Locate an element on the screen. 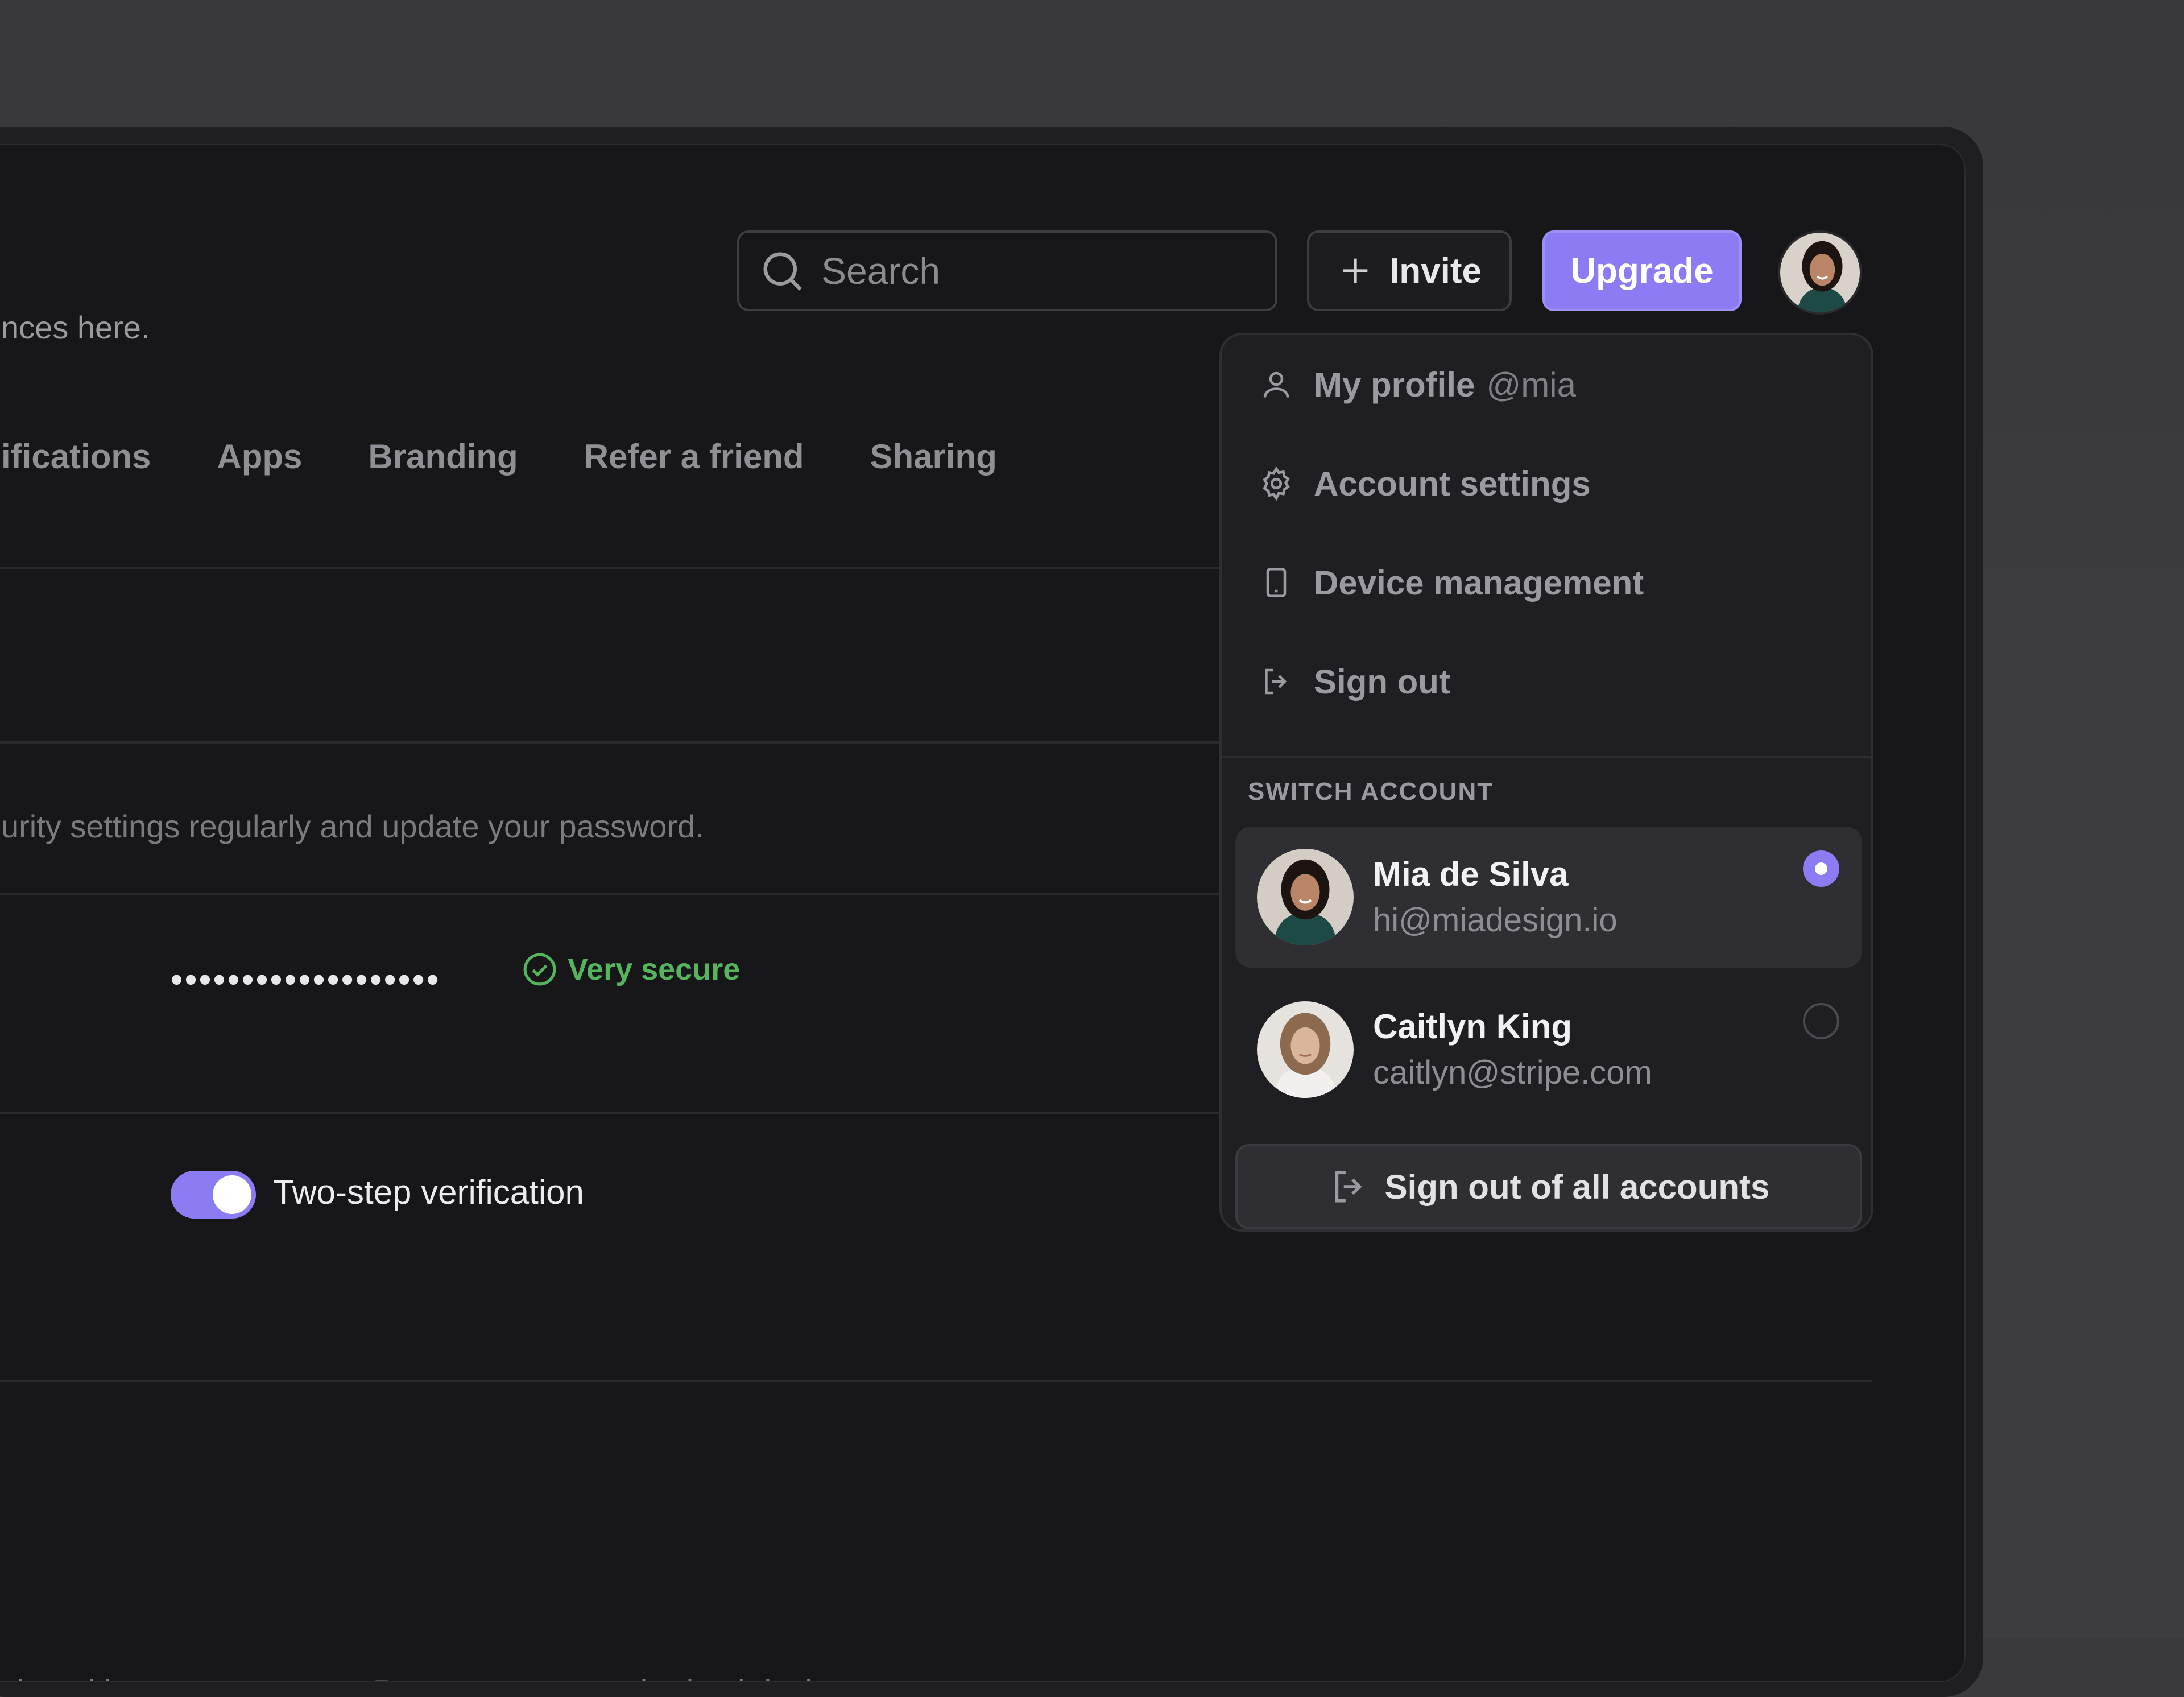 The width and height of the screenshot is (2184, 1697). upgrade-label: Upgrade is located at coordinates (1642, 271).